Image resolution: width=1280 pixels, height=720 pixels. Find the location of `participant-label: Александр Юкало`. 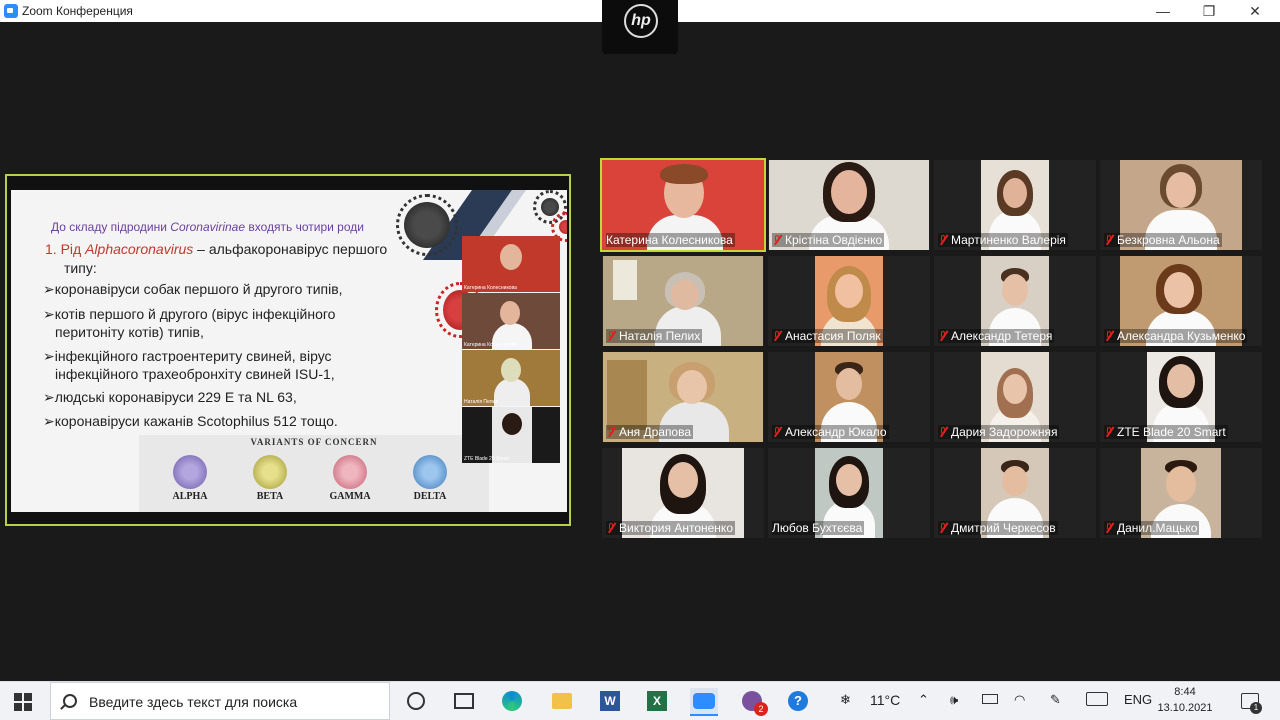

participant-label: Александр Юкало is located at coordinates (830, 432).